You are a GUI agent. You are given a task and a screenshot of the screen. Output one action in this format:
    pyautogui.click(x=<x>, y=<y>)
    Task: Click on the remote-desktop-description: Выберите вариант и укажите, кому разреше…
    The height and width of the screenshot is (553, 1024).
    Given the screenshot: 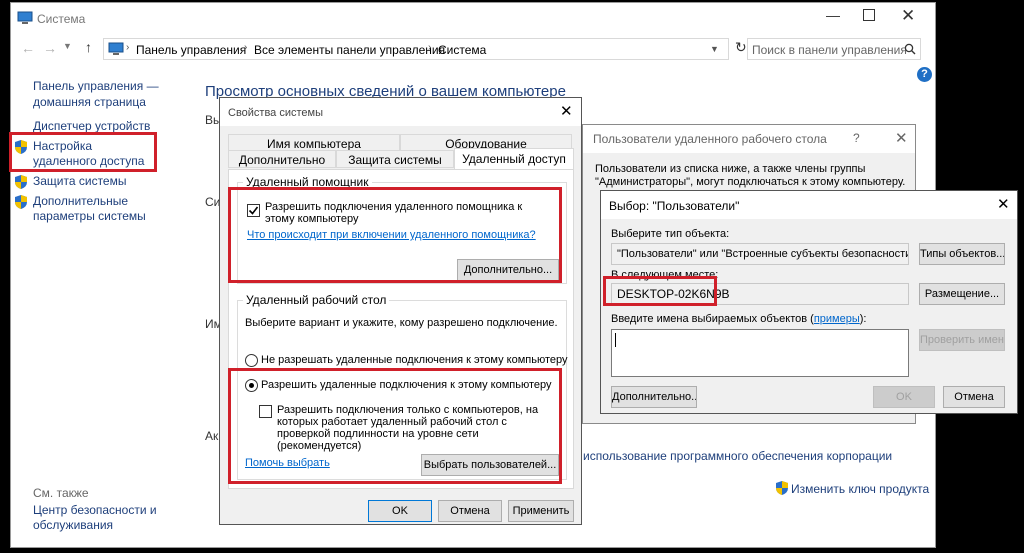 What is the action you would take?
    pyautogui.click(x=401, y=323)
    